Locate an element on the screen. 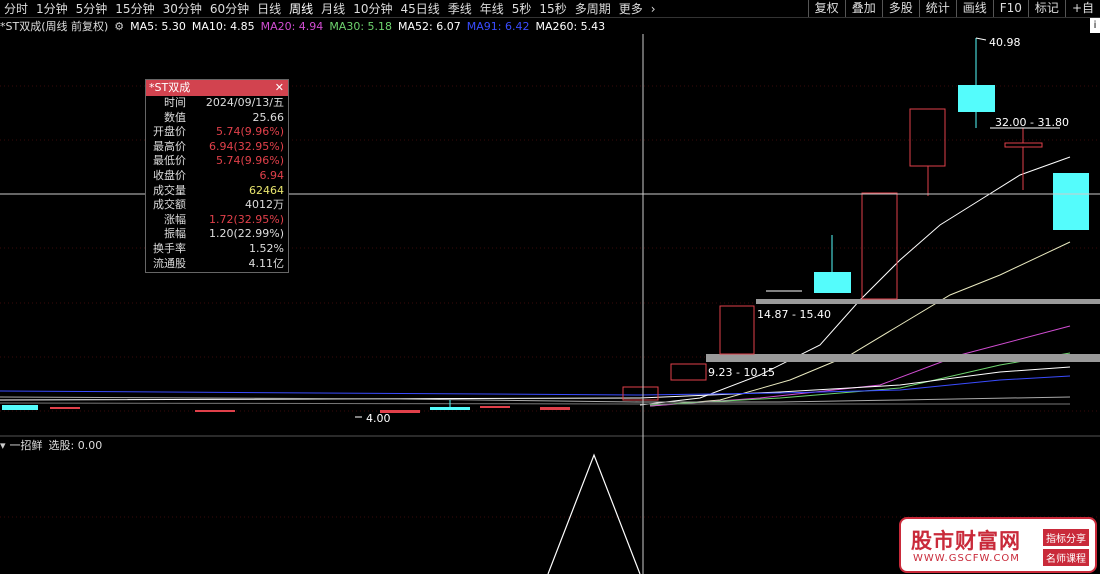 The width and height of the screenshot is (1100, 574). data-window-value: 6.94 is located at coordinates (272, 175).